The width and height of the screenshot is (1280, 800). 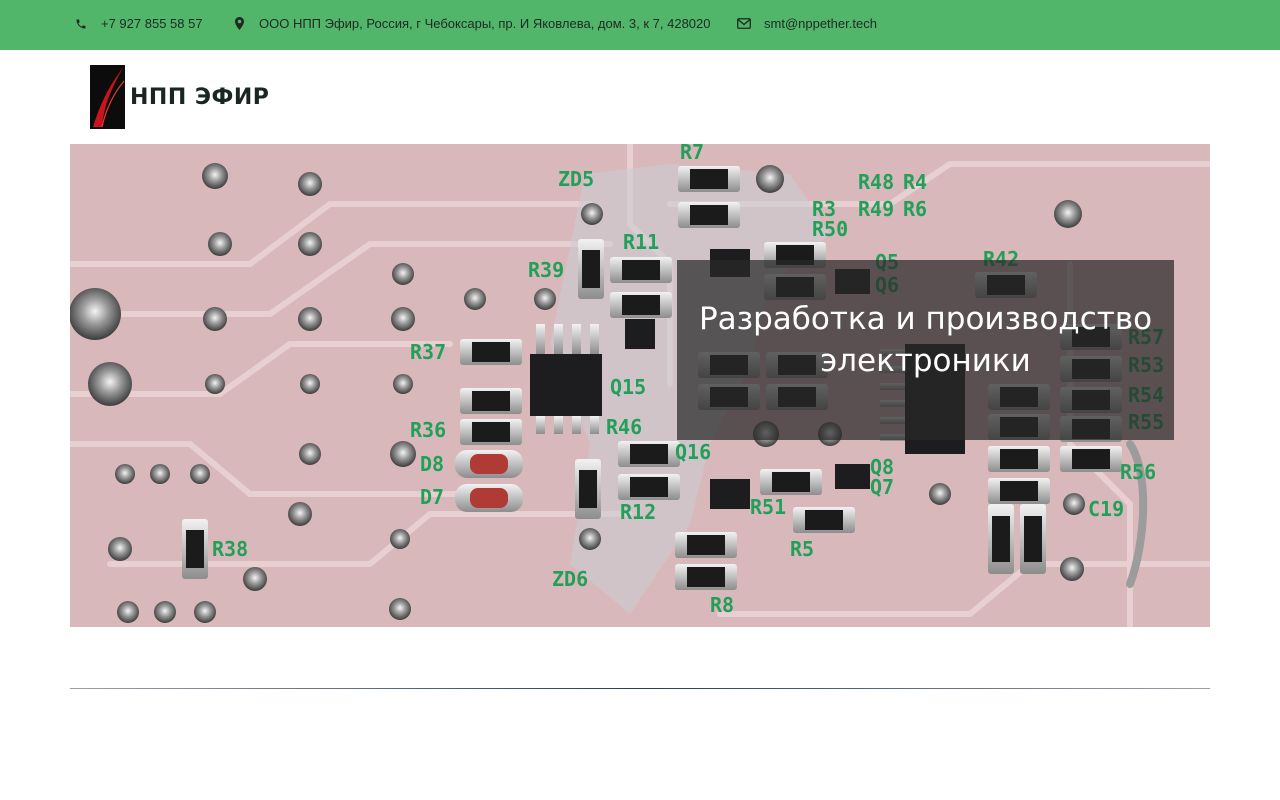 What do you see at coordinates (1138, 472) in the screenshot?
I see `svg-text: R56` at bounding box center [1138, 472].